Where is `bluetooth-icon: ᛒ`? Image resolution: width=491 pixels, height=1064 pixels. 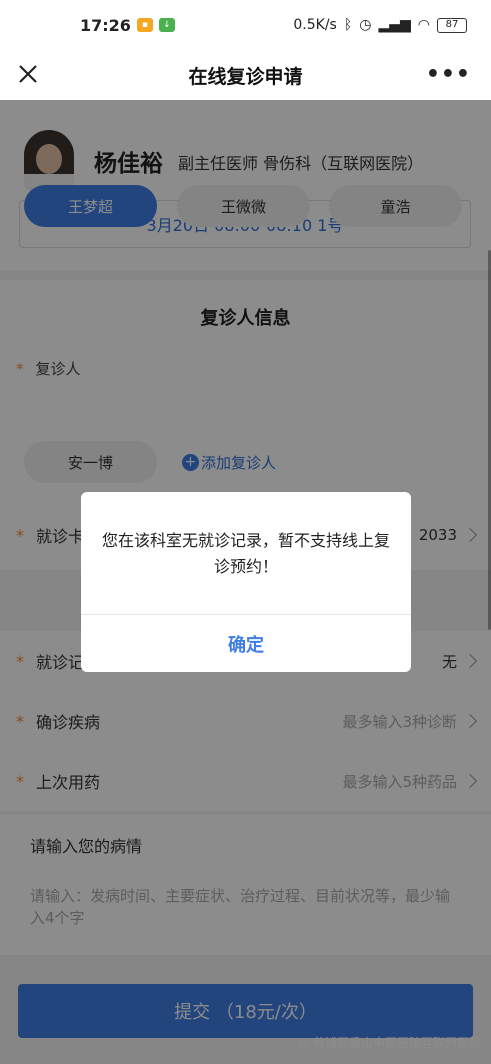
bluetooth-icon: ᛒ is located at coordinates (348, 25).